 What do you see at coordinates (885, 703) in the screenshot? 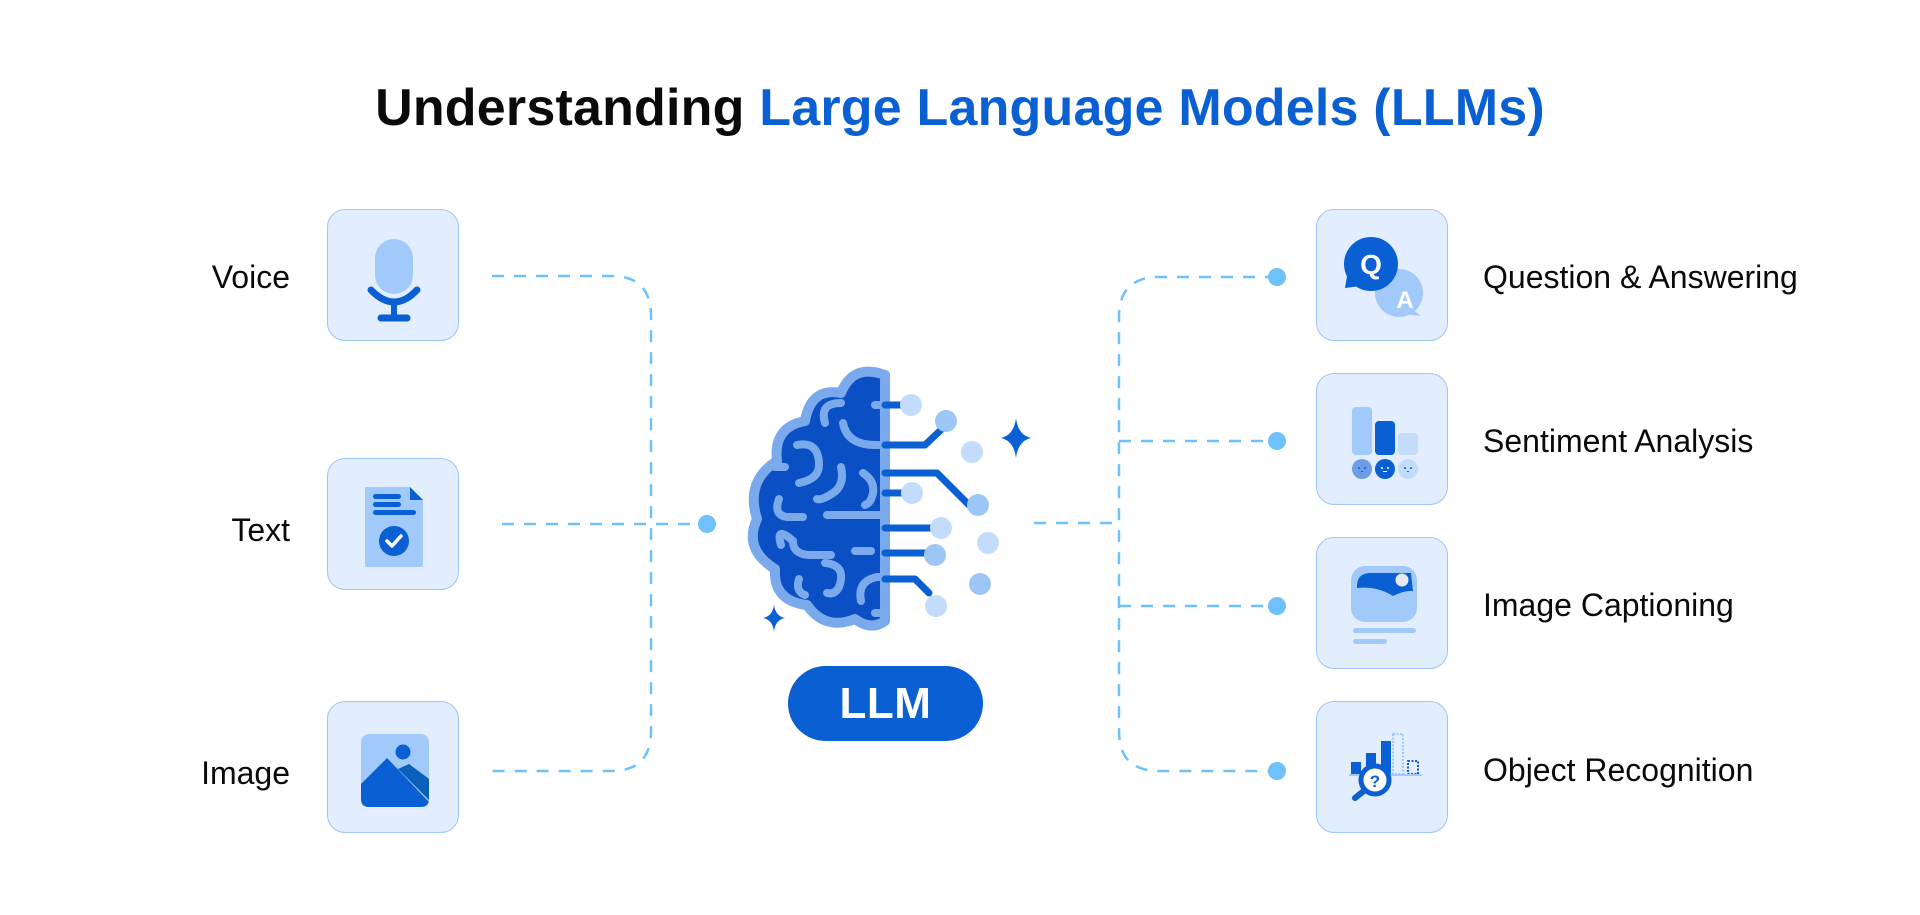
I see `llm-badge: LLM` at bounding box center [885, 703].